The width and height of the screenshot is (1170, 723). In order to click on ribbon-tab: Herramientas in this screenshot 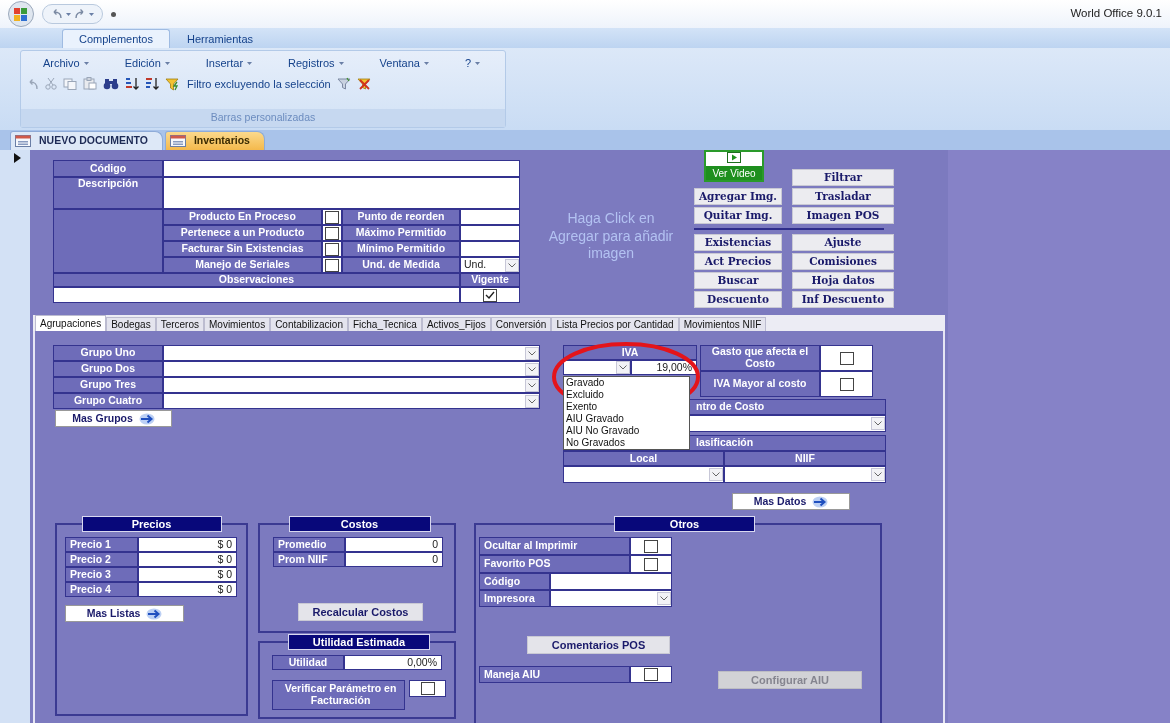, I will do `click(220, 38)`.